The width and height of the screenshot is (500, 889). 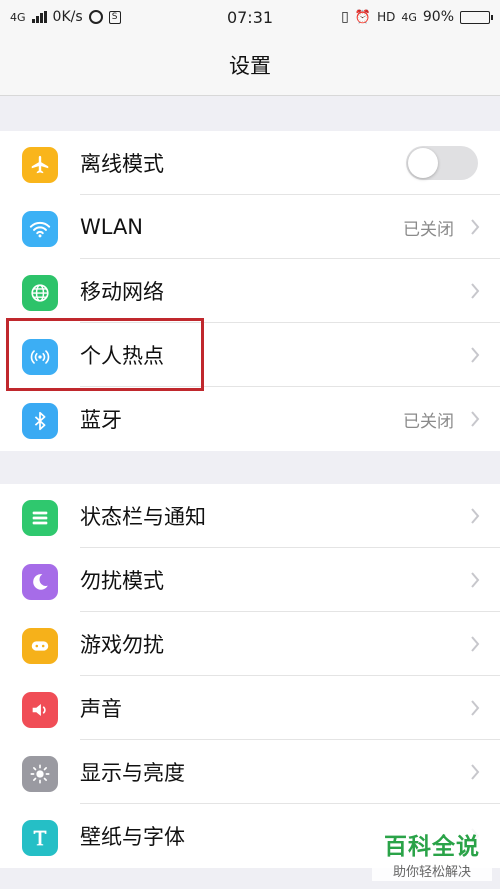 I want to click on alarm-icon: ⏰, so click(x=363, y=17).